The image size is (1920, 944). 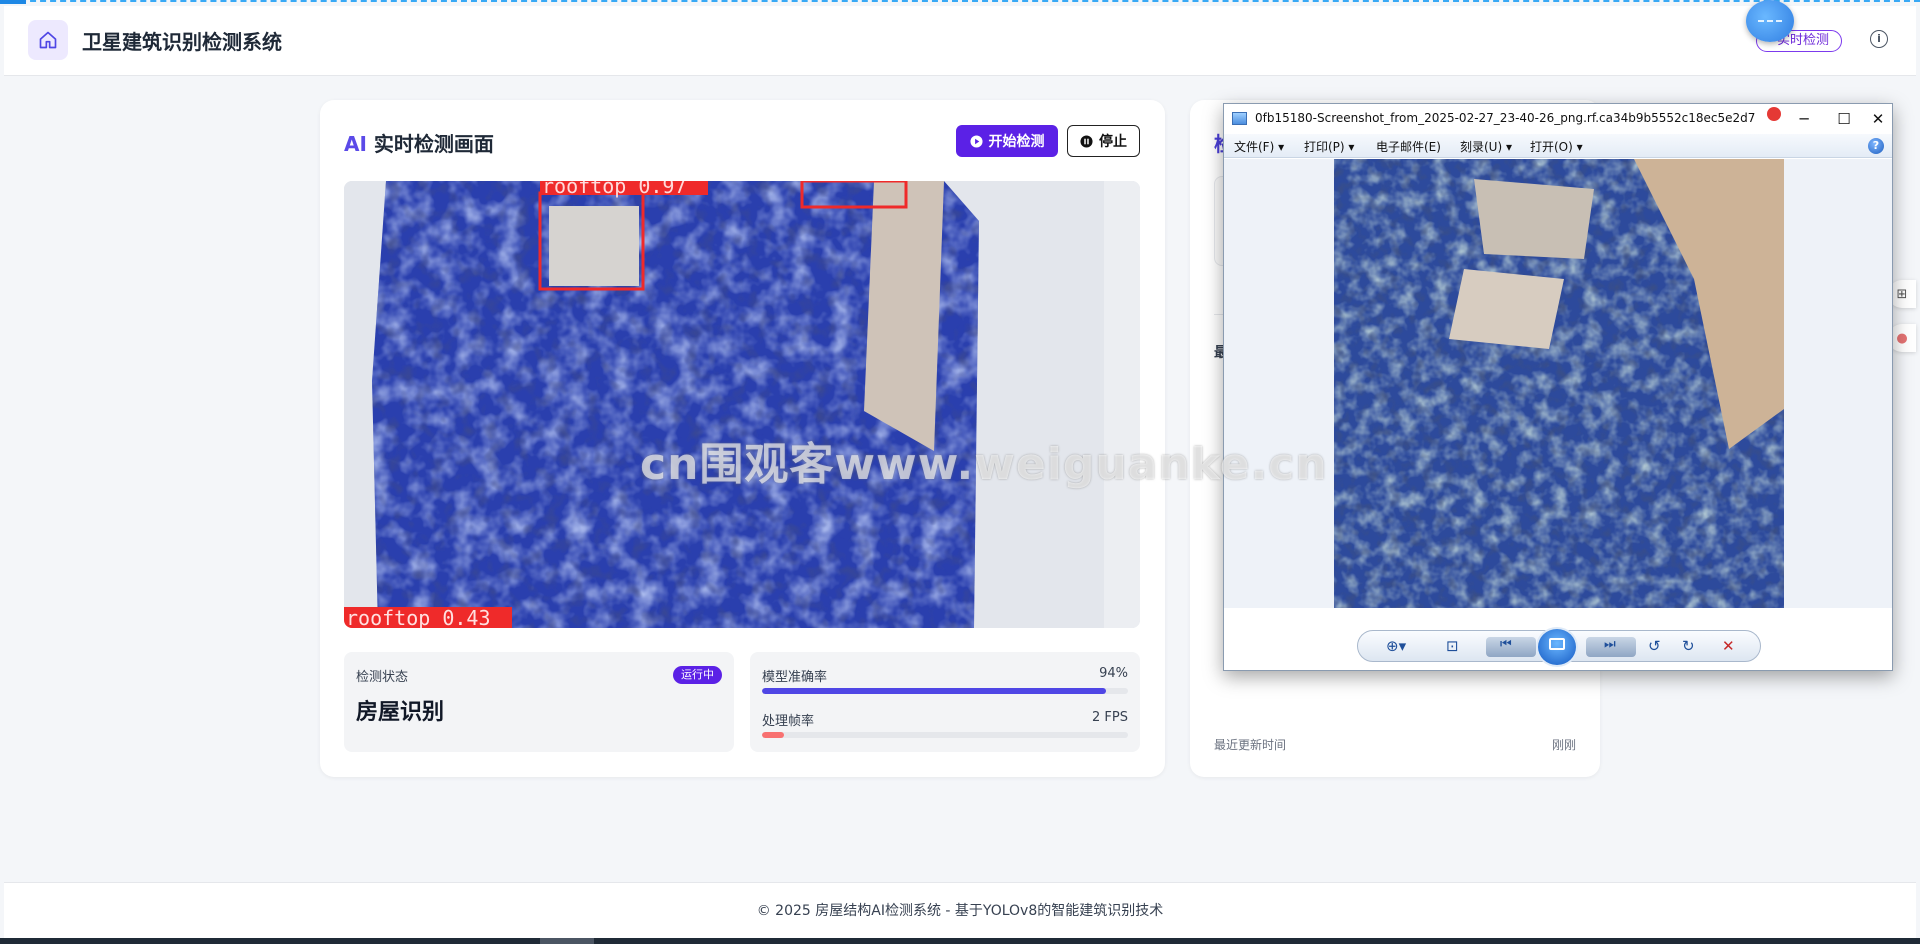 I want to click on status-badge: 运行中, so click(x=697, y=675).